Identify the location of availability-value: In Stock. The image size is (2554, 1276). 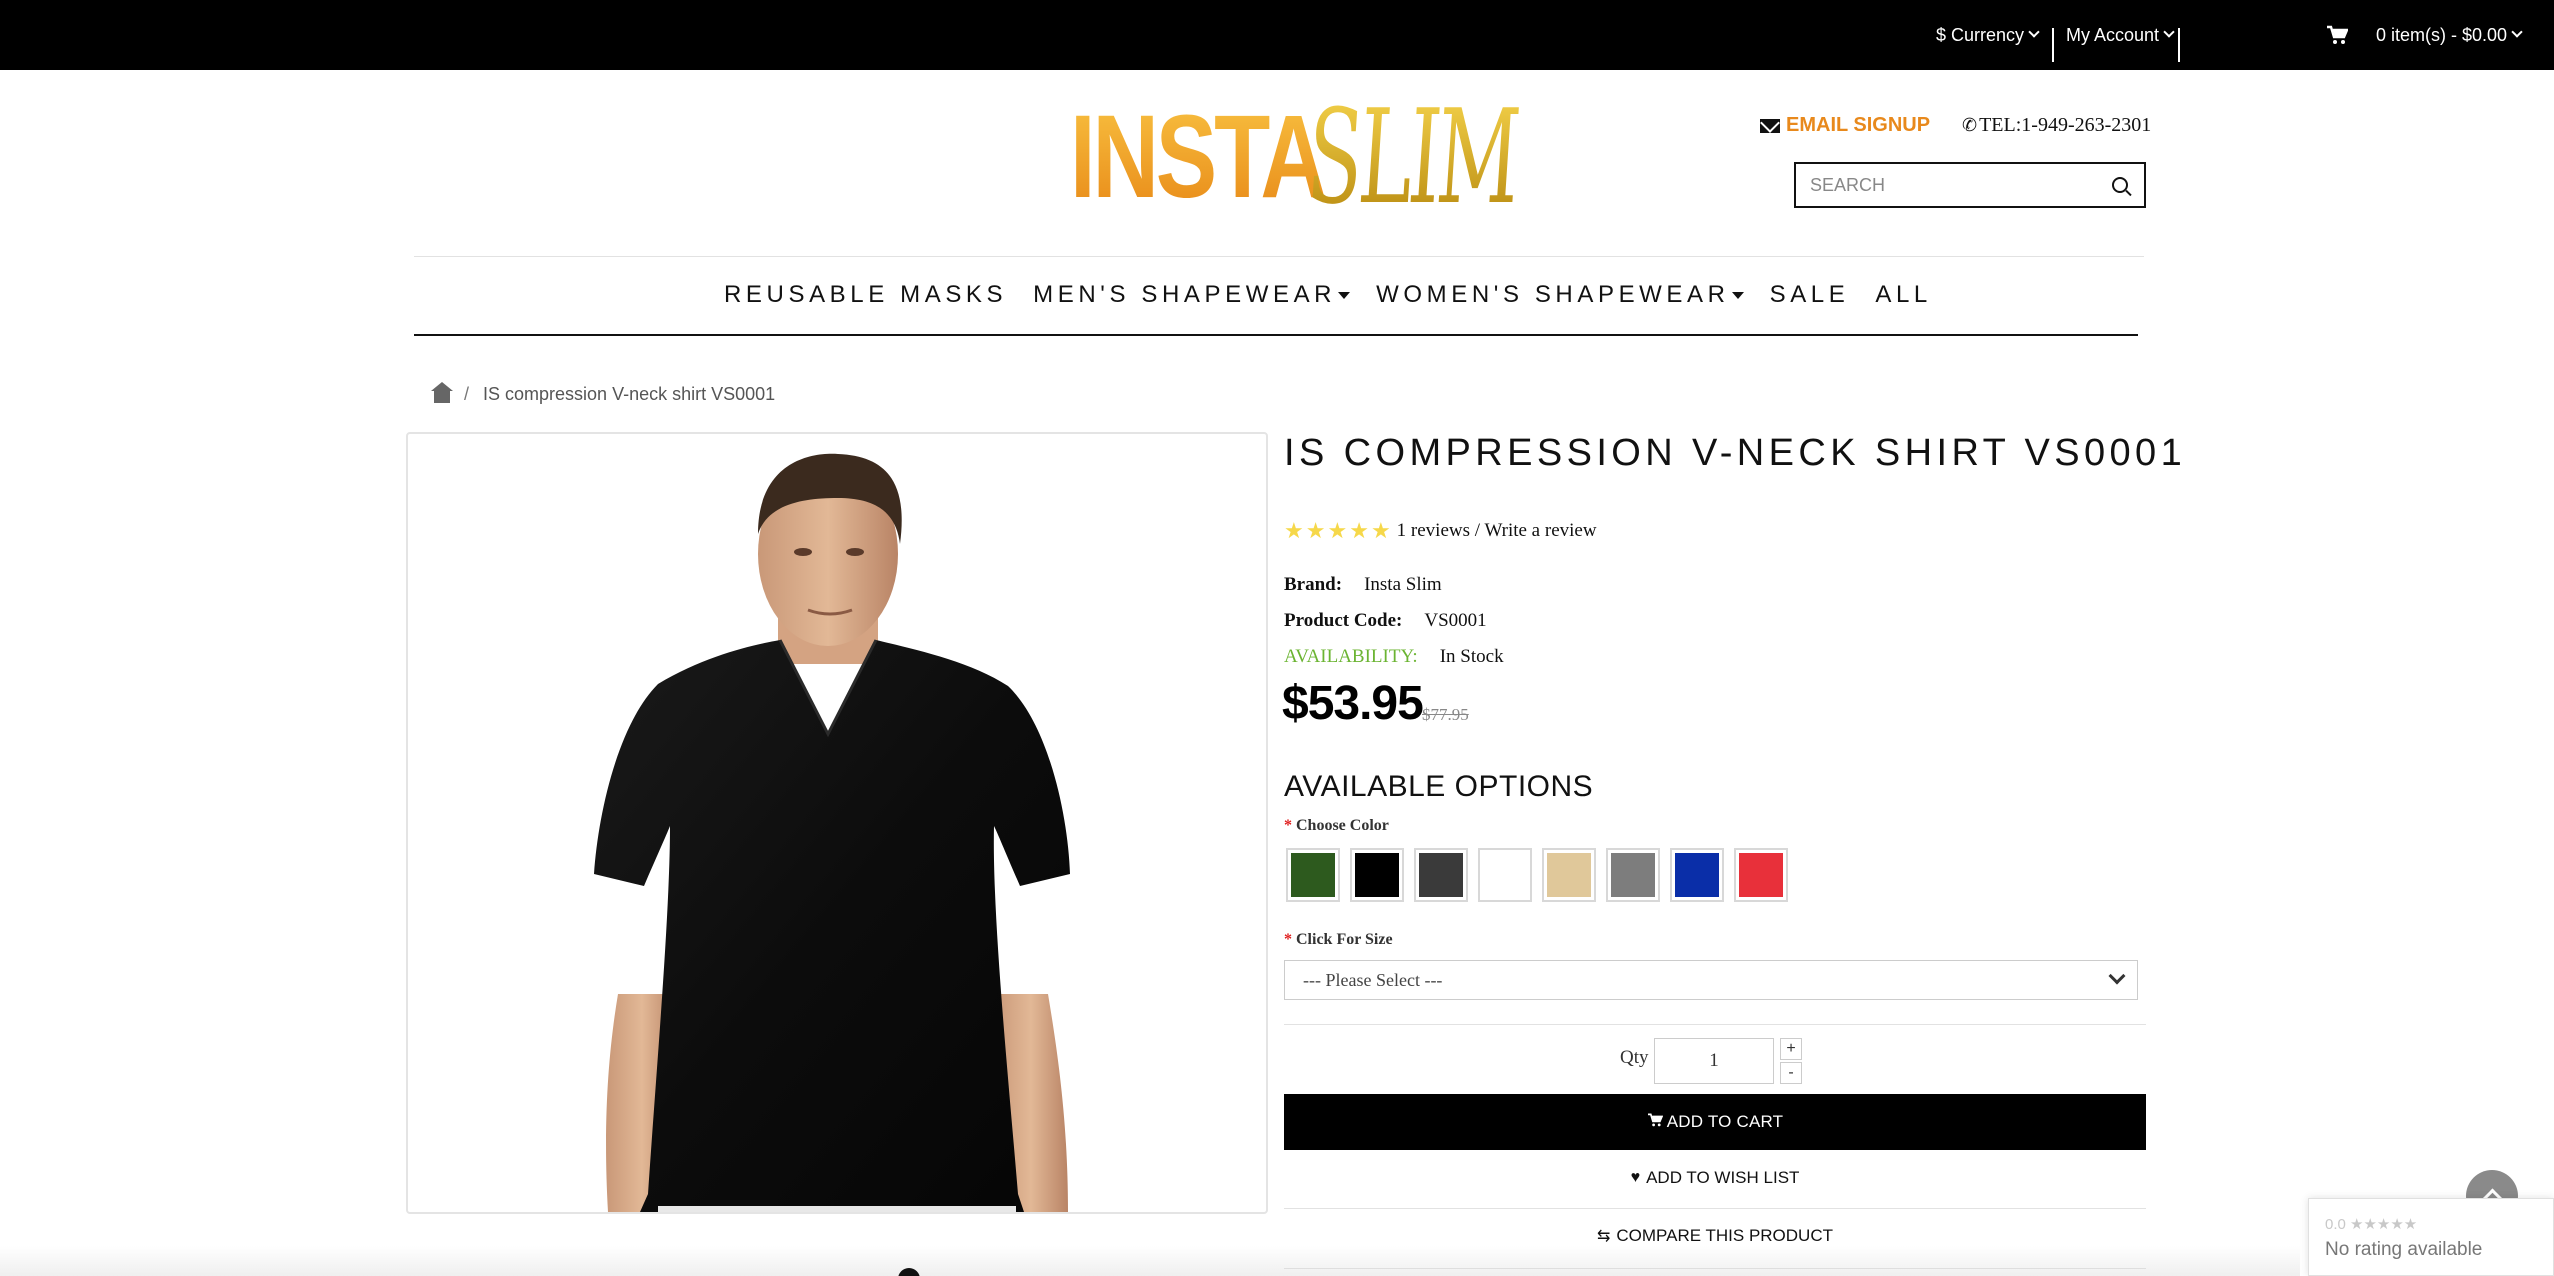
(1471, 656).